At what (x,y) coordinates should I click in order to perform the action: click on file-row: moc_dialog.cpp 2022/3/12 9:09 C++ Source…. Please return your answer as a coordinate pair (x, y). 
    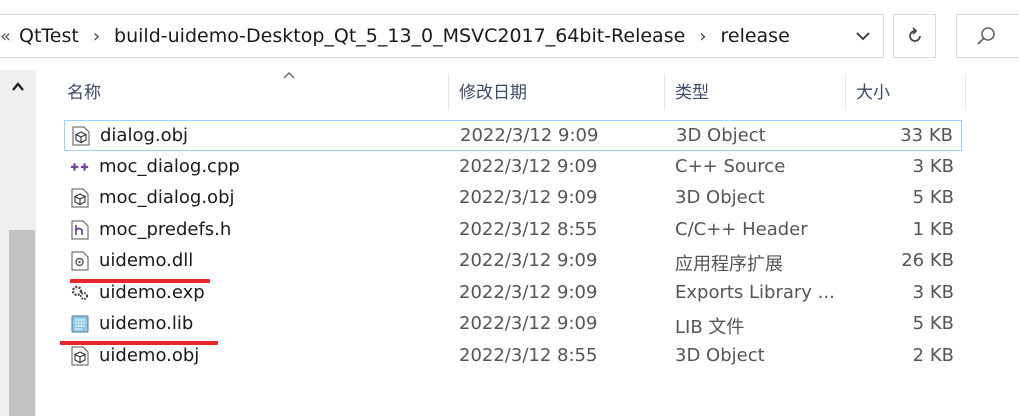
    Looking at the image, I should click on (513, 167).